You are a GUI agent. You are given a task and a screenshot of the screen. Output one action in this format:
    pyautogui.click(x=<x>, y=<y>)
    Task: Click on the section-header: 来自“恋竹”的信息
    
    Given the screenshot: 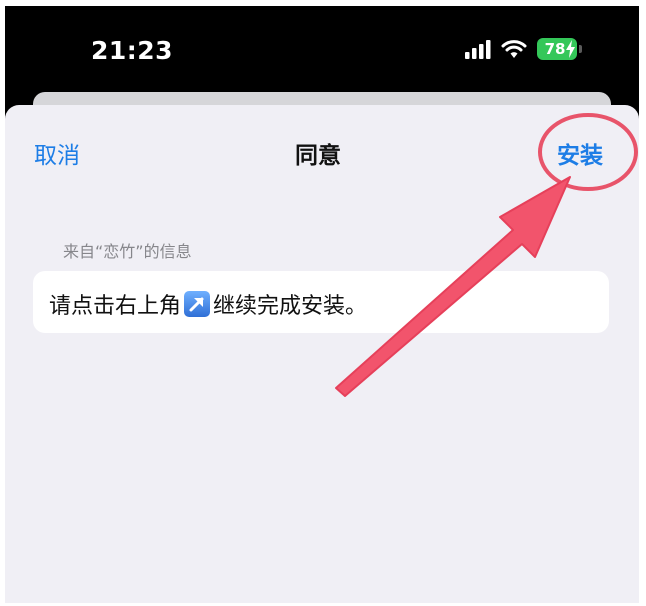 What is the action you would take?
    pyautogui.click(x=127, y=251)
    